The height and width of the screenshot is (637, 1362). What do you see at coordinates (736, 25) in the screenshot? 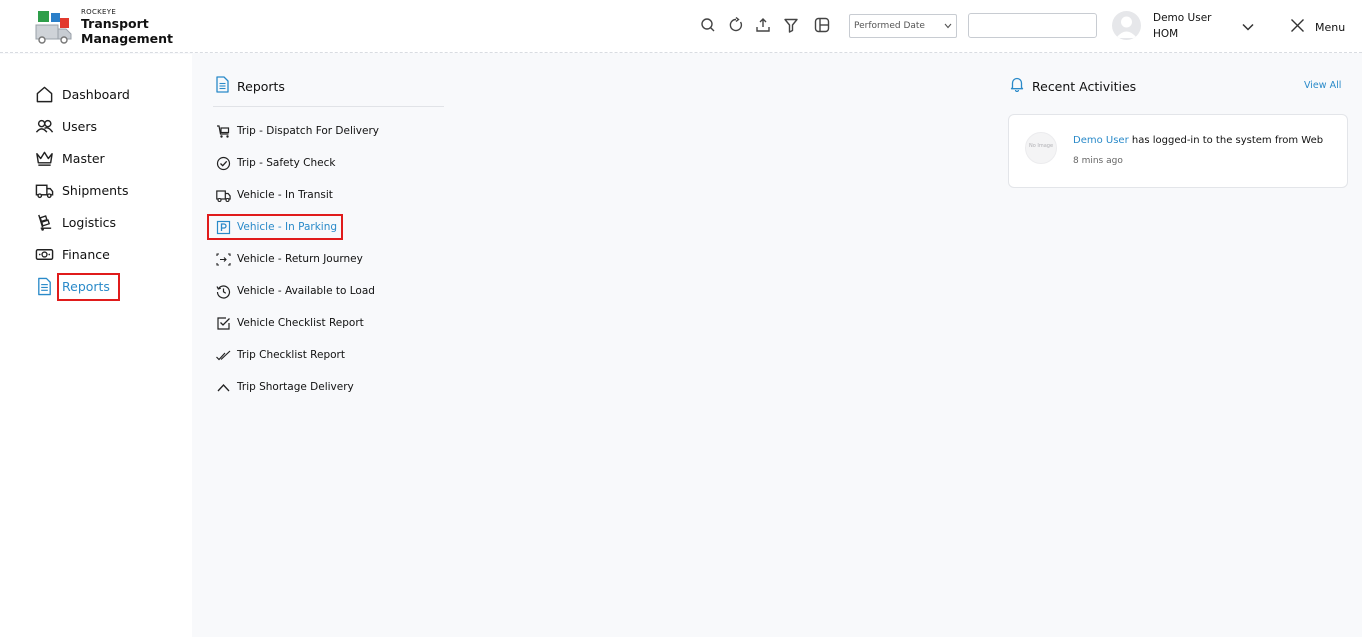
I see `refresh-icon` at bounding box center [736, 25].